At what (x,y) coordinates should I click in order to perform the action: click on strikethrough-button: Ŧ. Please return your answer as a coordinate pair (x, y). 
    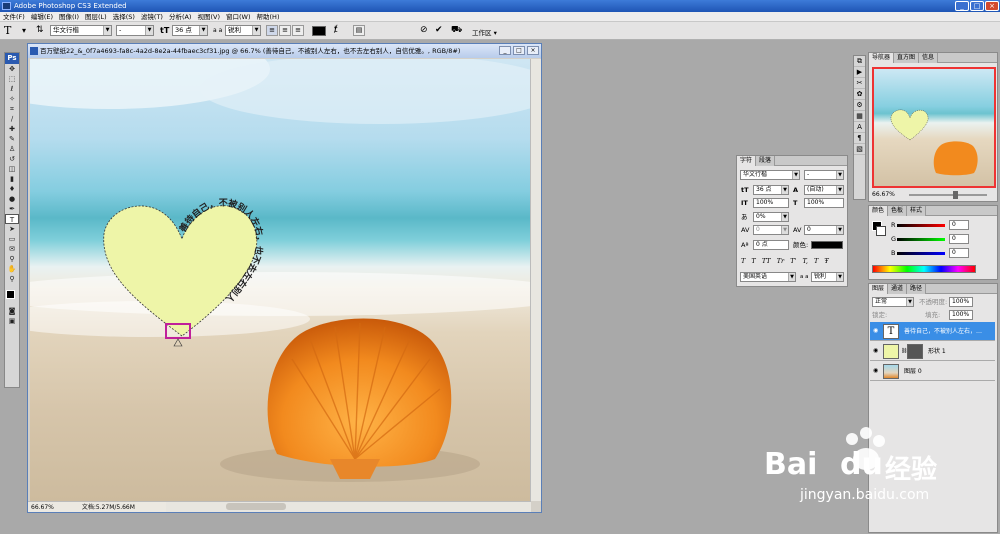
    Looking at the image, I should click on (826, 261).